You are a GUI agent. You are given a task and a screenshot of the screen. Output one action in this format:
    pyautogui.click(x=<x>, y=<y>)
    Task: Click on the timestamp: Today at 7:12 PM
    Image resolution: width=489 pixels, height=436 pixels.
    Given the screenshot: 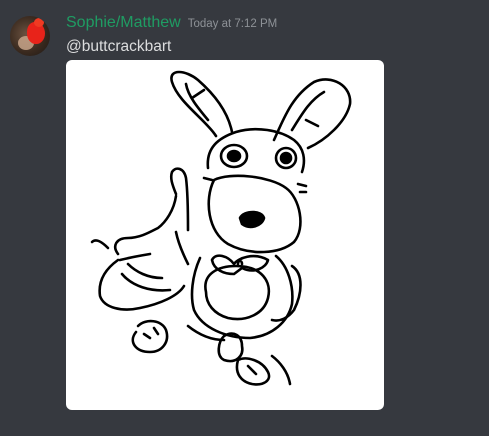 What is the action you would take?
    pyautogui.click(x=233, y=24)
    